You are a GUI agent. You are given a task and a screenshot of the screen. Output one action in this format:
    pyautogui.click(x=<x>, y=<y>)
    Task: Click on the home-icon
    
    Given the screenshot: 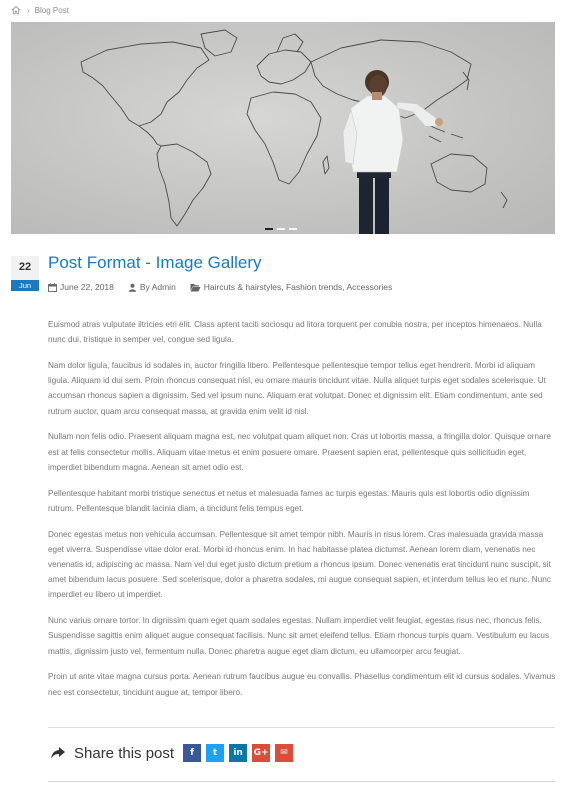 What is the action you would take?
    pyautogui.click(x=16, y=10)
    